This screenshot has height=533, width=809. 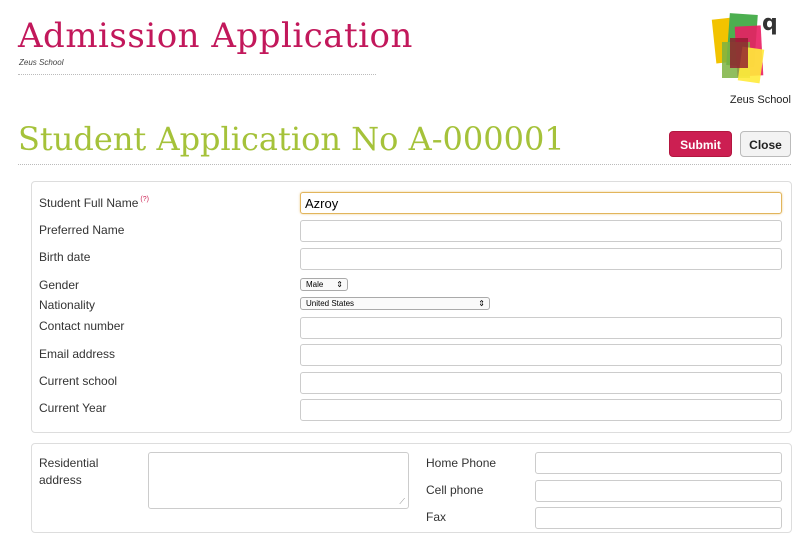 I want to click on page-title: Admission Application, so click(x=215, y=36).